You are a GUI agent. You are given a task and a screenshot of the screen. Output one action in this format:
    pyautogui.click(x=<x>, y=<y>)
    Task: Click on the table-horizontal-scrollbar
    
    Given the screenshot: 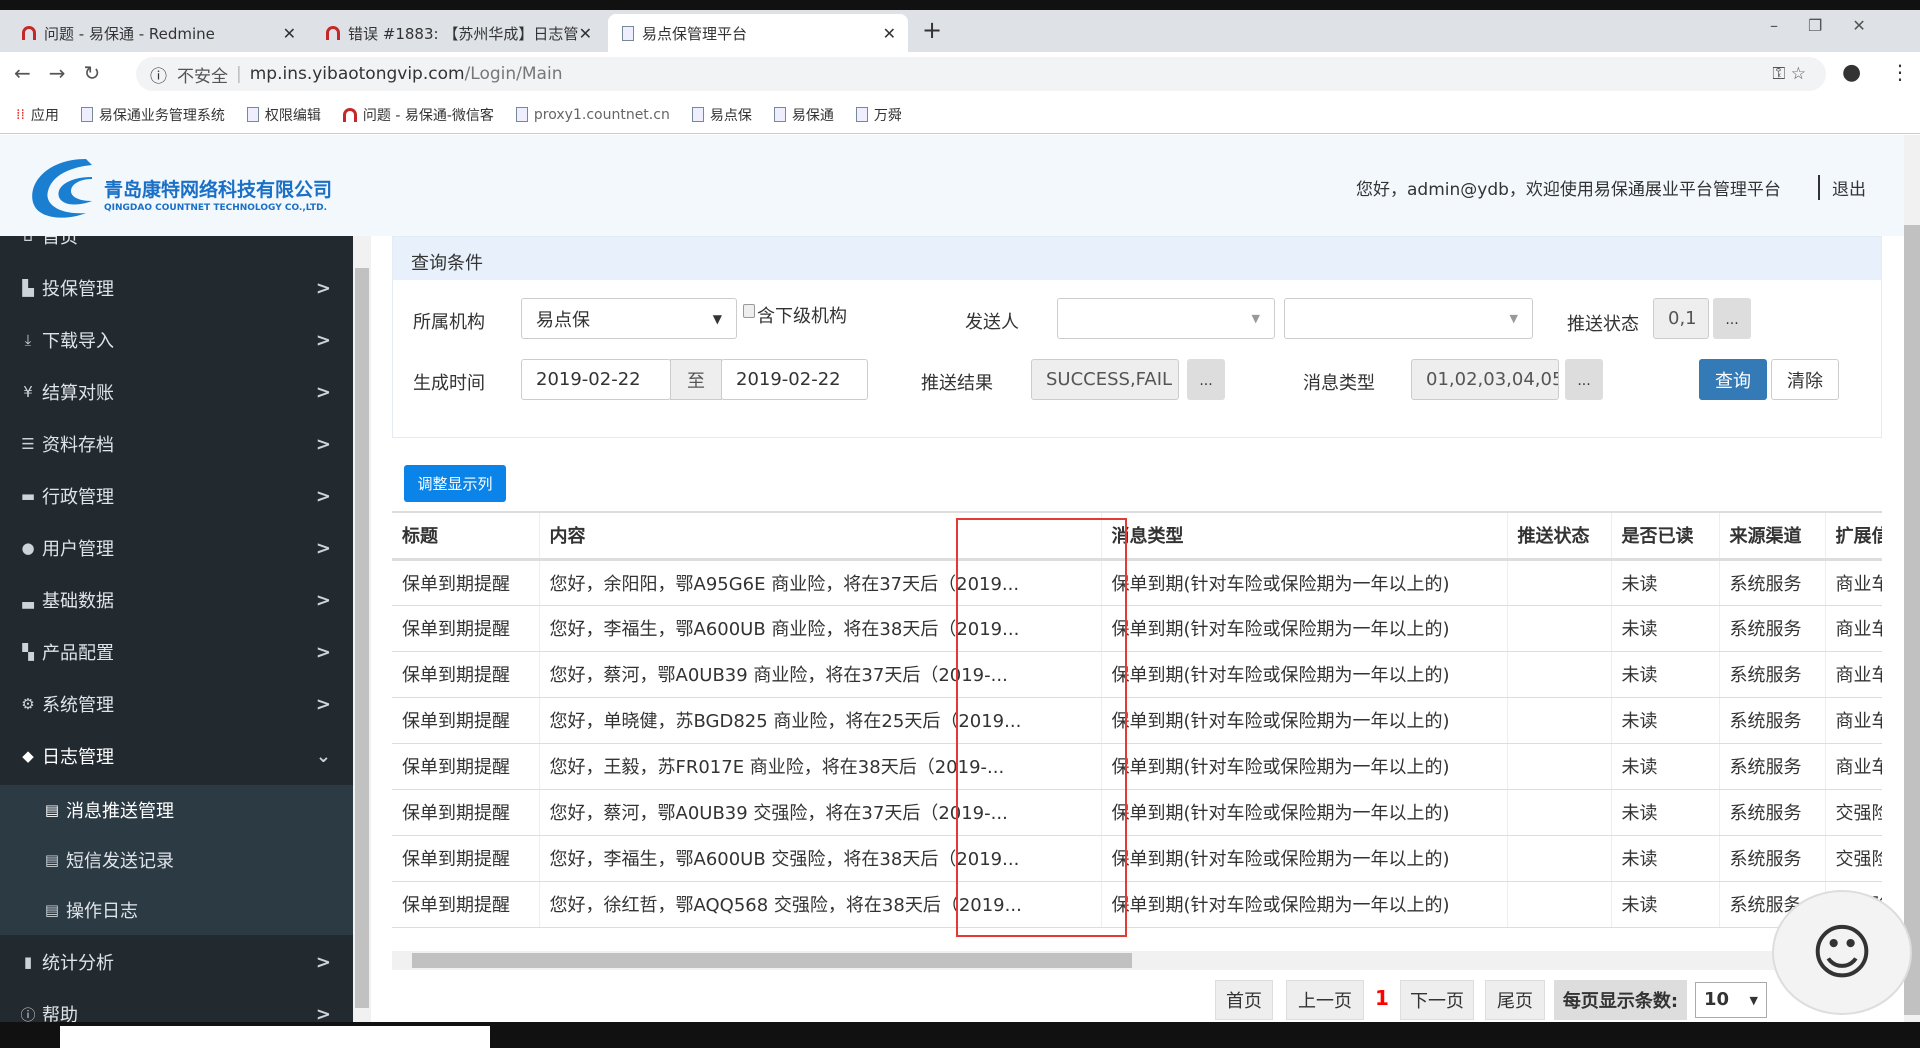 What is the action you would take?
    pyautogui.click(x=1137, y=960)
    